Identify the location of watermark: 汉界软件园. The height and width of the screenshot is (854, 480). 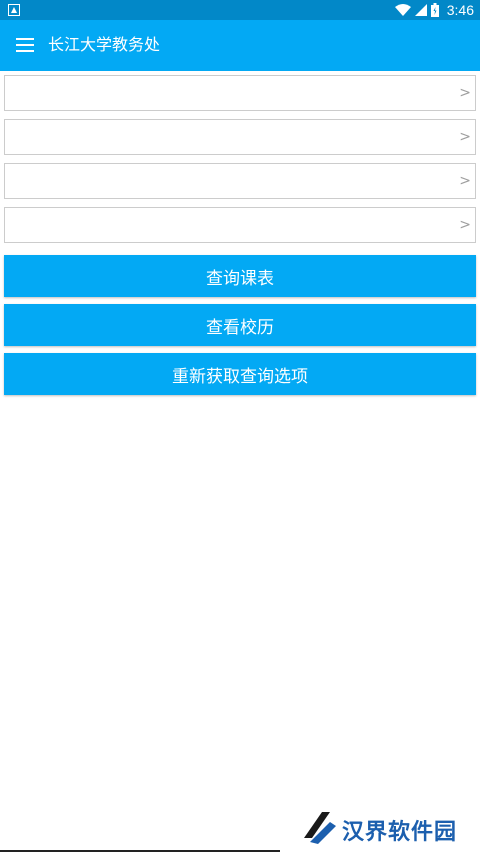
(385, 828).